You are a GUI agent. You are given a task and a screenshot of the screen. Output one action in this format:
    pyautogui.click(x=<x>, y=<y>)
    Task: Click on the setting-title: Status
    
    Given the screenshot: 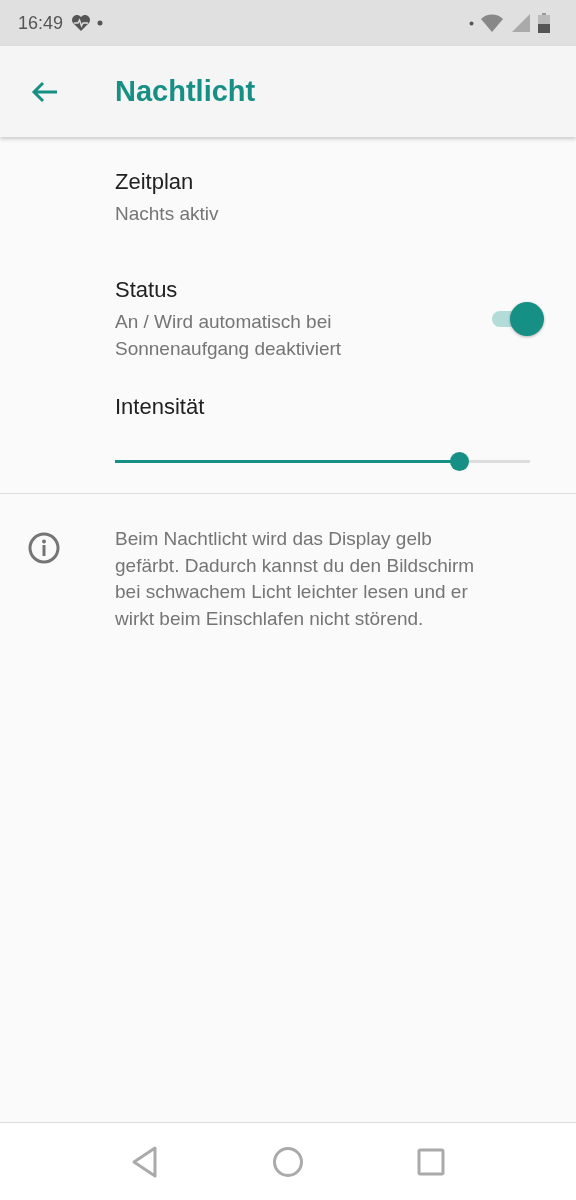 What is the action you would take?
    pyautogui.click(x=147, y=290)
    